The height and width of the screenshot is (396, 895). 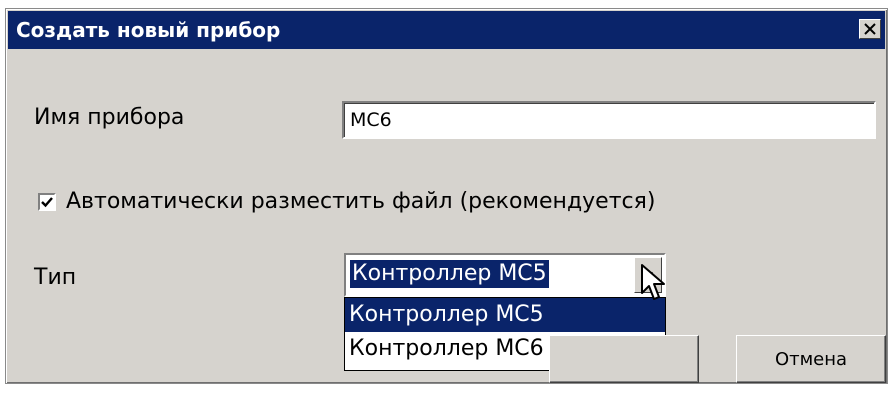 What do you see at coordinates (109, 117) in the screenshot?
I see `device-name-label: Имя прибора` at bounding box center [109, 117].